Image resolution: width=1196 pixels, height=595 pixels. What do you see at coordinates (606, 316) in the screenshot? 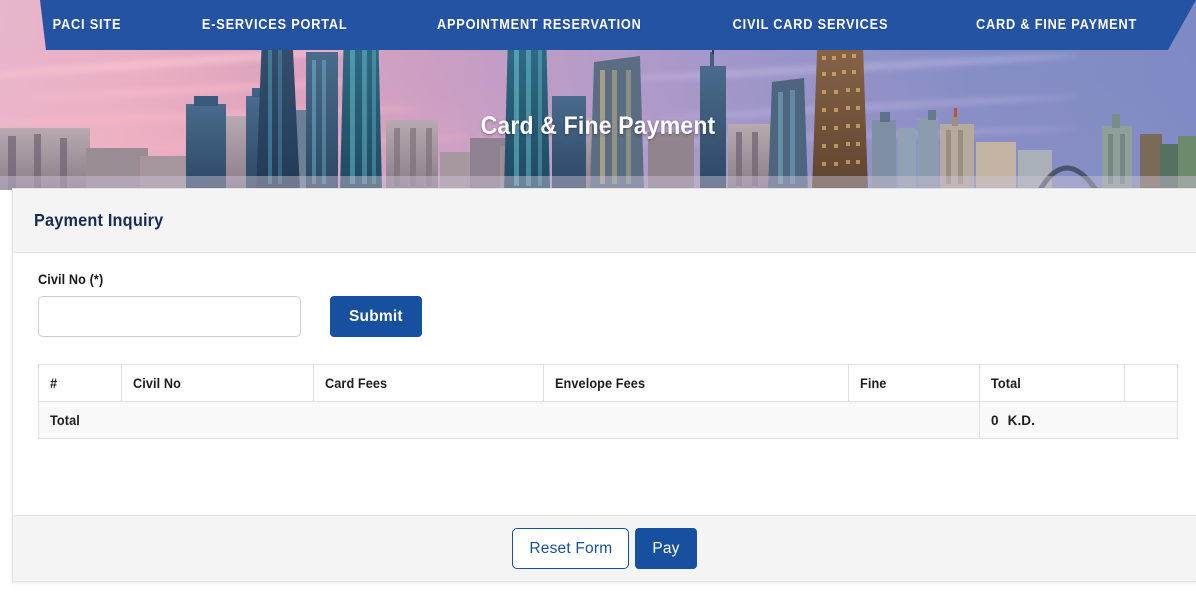
I see `civil-no-field-row: Submit` at bounding box center [606, 316].